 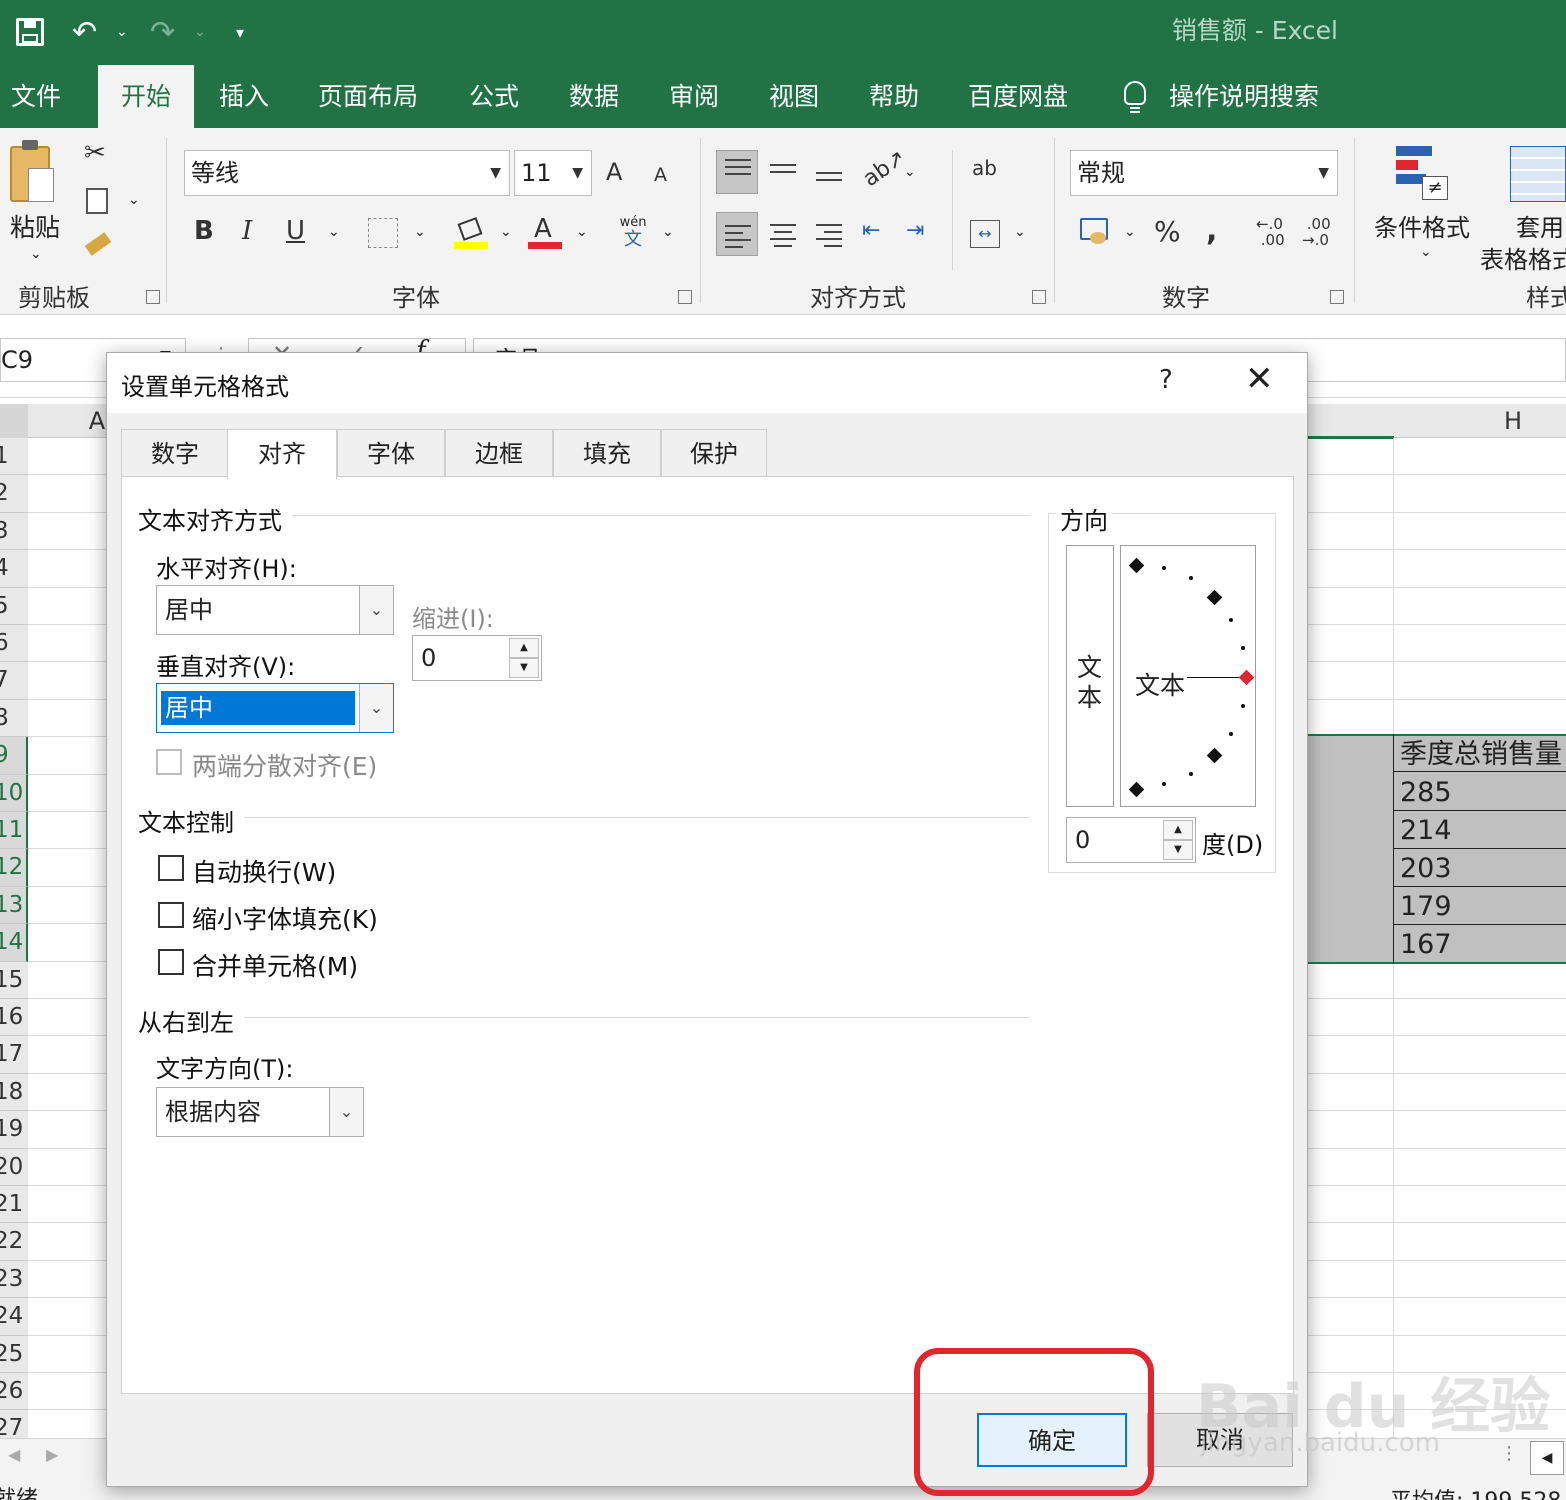 I want to click on font-color-dropdown-icon: ⌄, so click(x=582, y=232).